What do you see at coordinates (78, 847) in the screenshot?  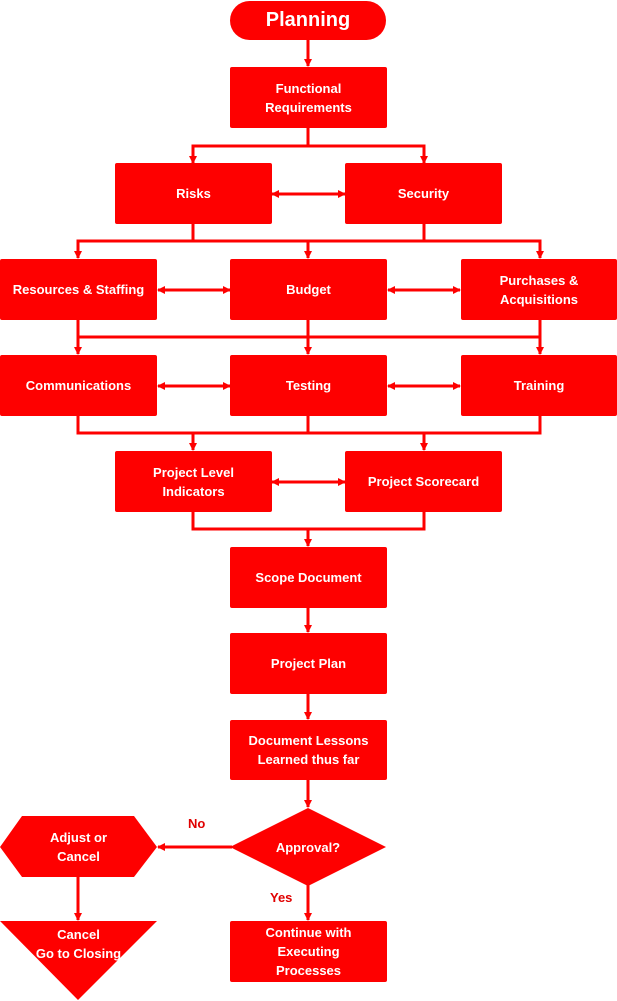 I see `adjust-cancel-label: Adjust or Cancel` at bounding box center [78, 847].